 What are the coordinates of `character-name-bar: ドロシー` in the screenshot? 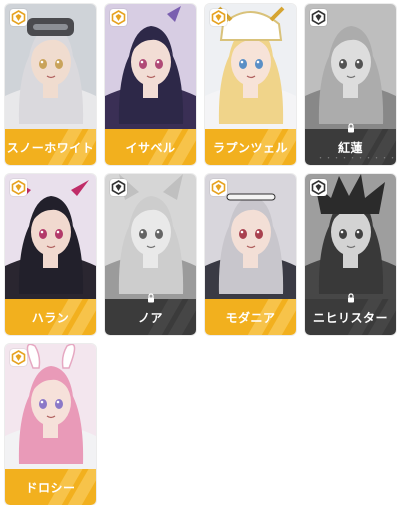 It's located at (50, 487).